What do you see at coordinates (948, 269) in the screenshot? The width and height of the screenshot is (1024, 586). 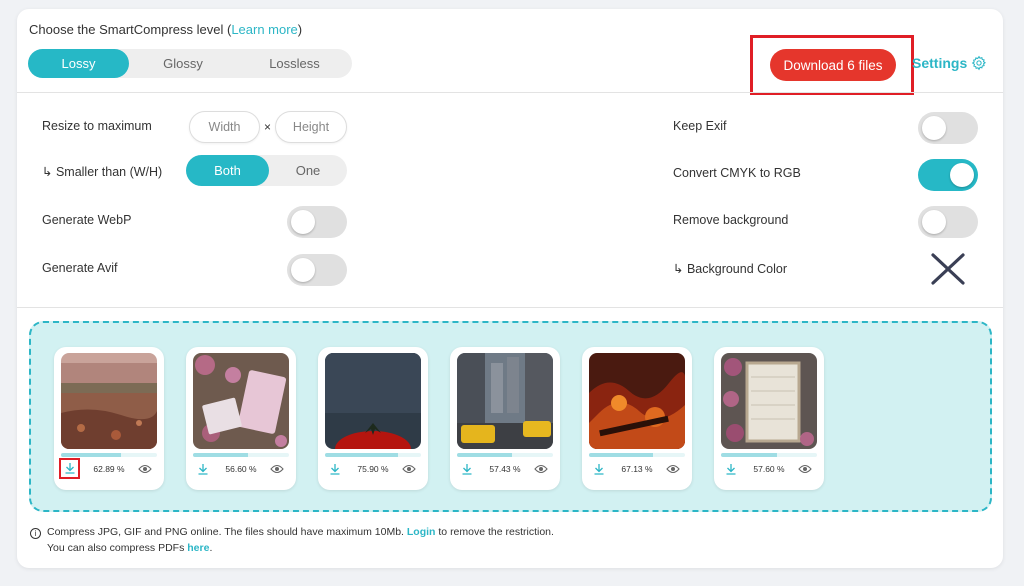 I see `close-icon` at bounding box center [948, 269].